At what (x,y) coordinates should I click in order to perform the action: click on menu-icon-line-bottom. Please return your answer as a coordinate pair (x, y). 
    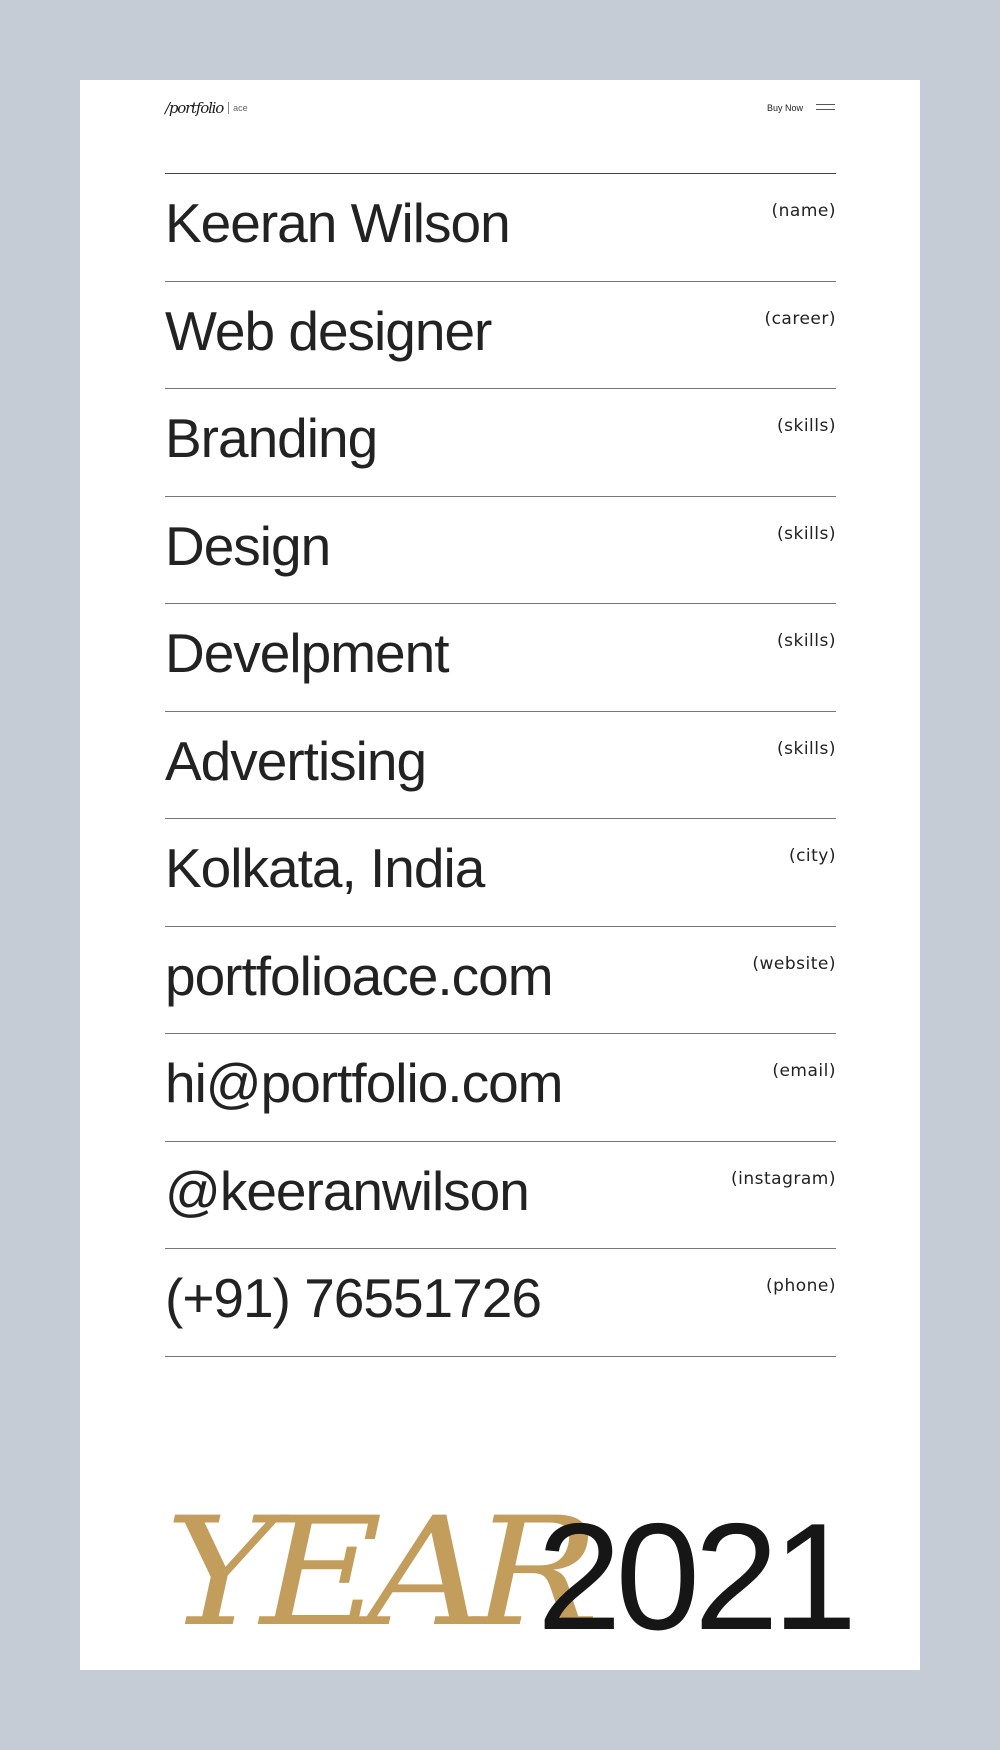
    Looking at the image, I should click on (825, 109).